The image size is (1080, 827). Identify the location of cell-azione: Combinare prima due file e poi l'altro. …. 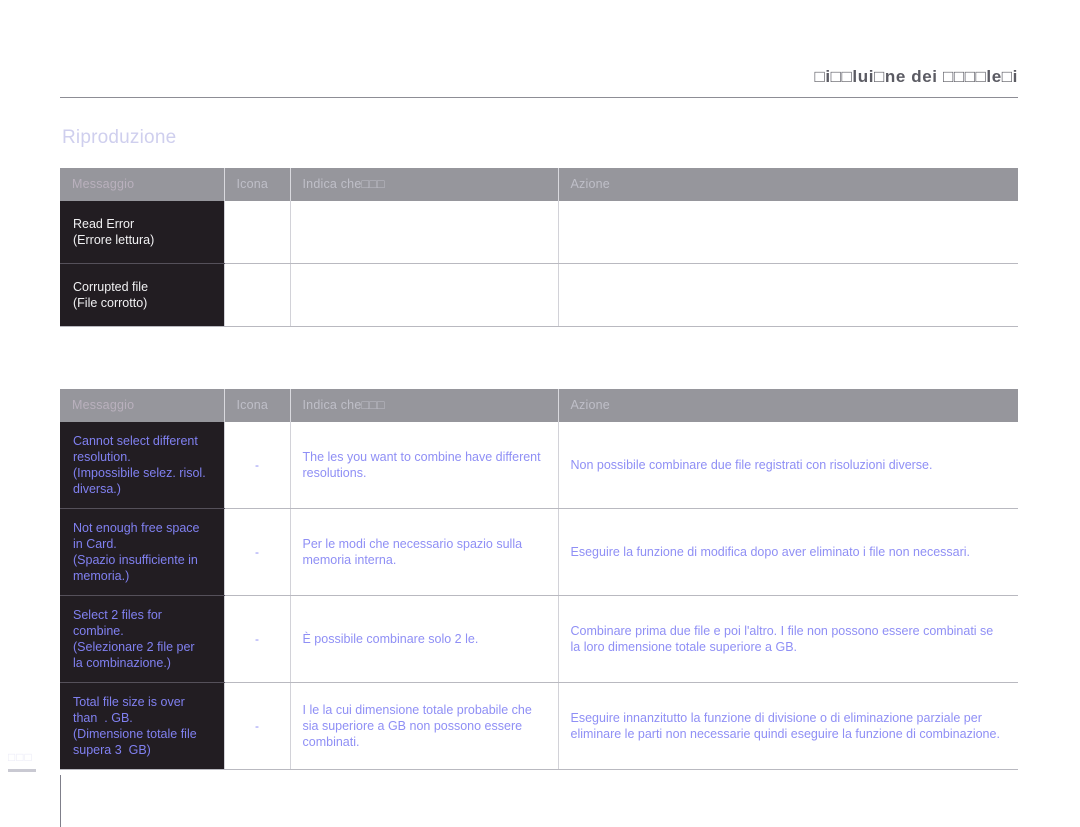
(788, 639).